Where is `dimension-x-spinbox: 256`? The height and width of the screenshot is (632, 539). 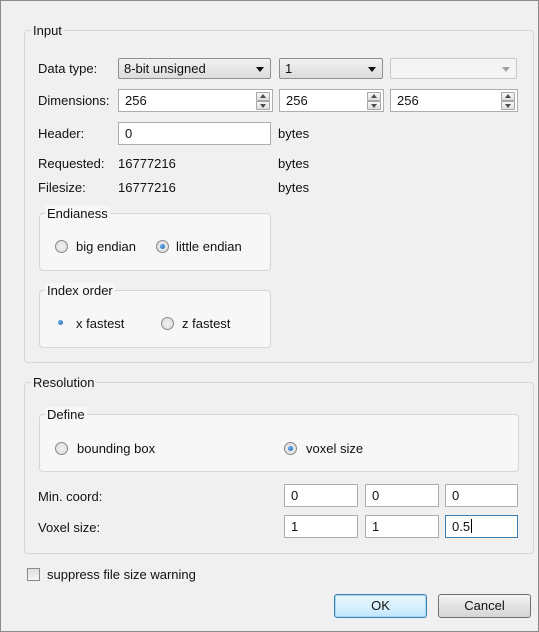
dimension-x-spinbox: 256 is located at coordinates (195, 100).